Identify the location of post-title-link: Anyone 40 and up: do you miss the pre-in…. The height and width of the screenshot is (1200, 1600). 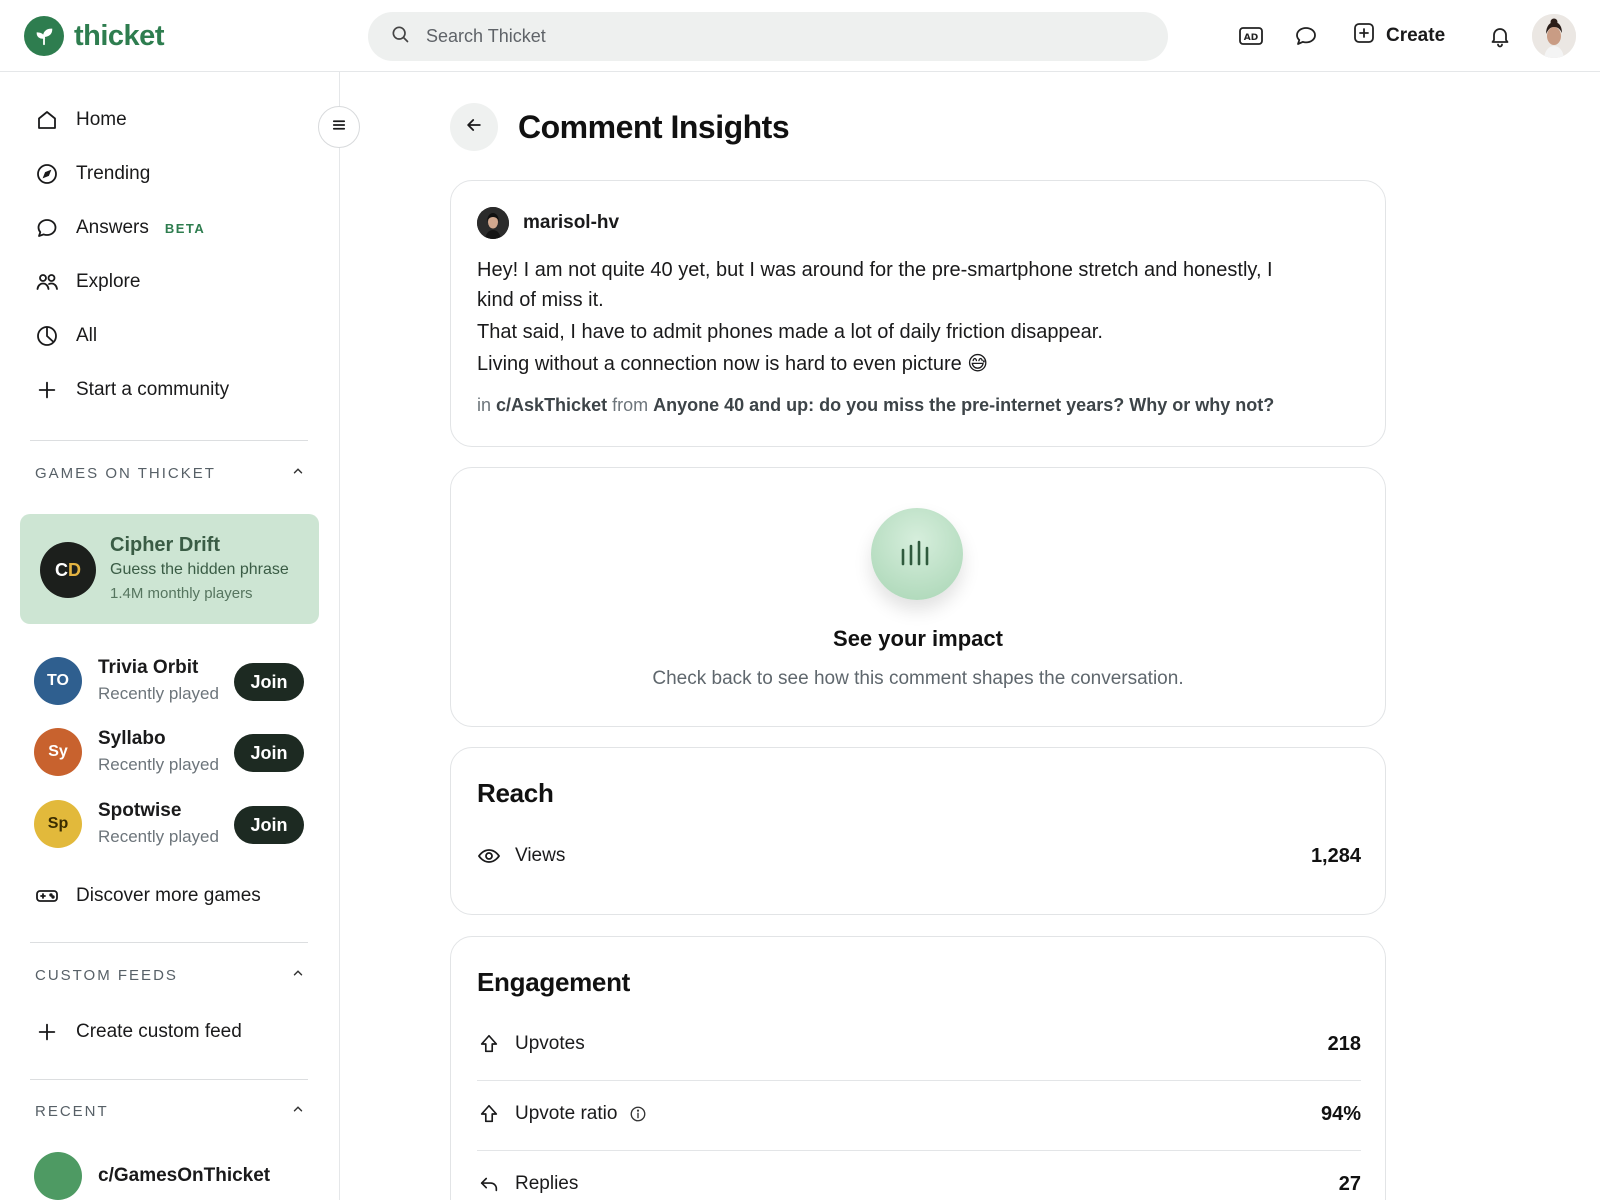
(963, 405).